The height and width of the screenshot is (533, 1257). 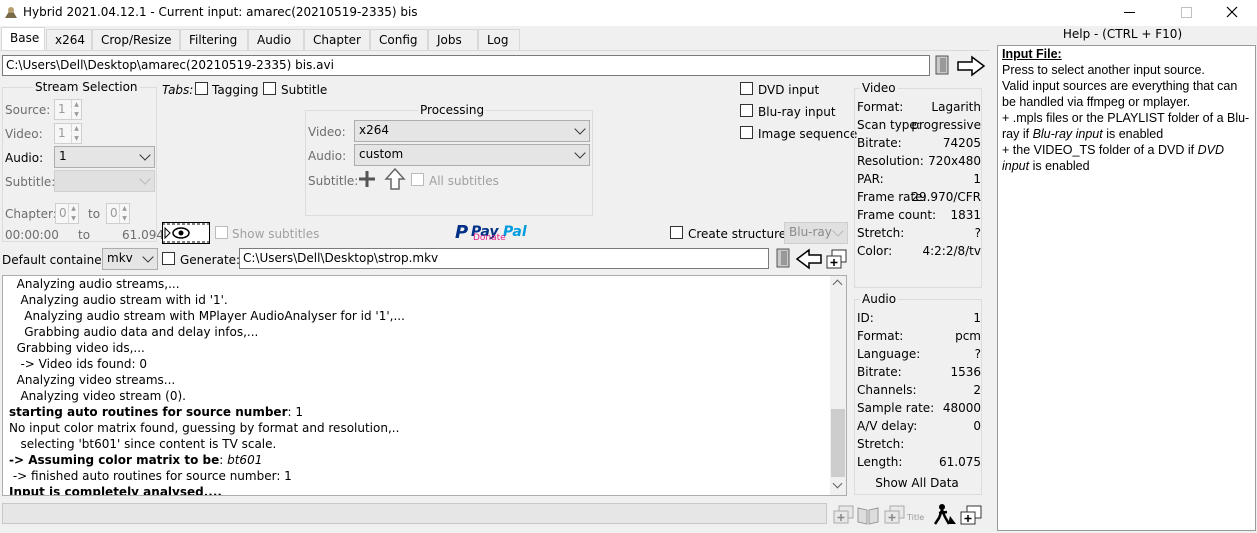 I want to click on help-header: Help - (CTRL + F10), so click(x=1122, y=34).